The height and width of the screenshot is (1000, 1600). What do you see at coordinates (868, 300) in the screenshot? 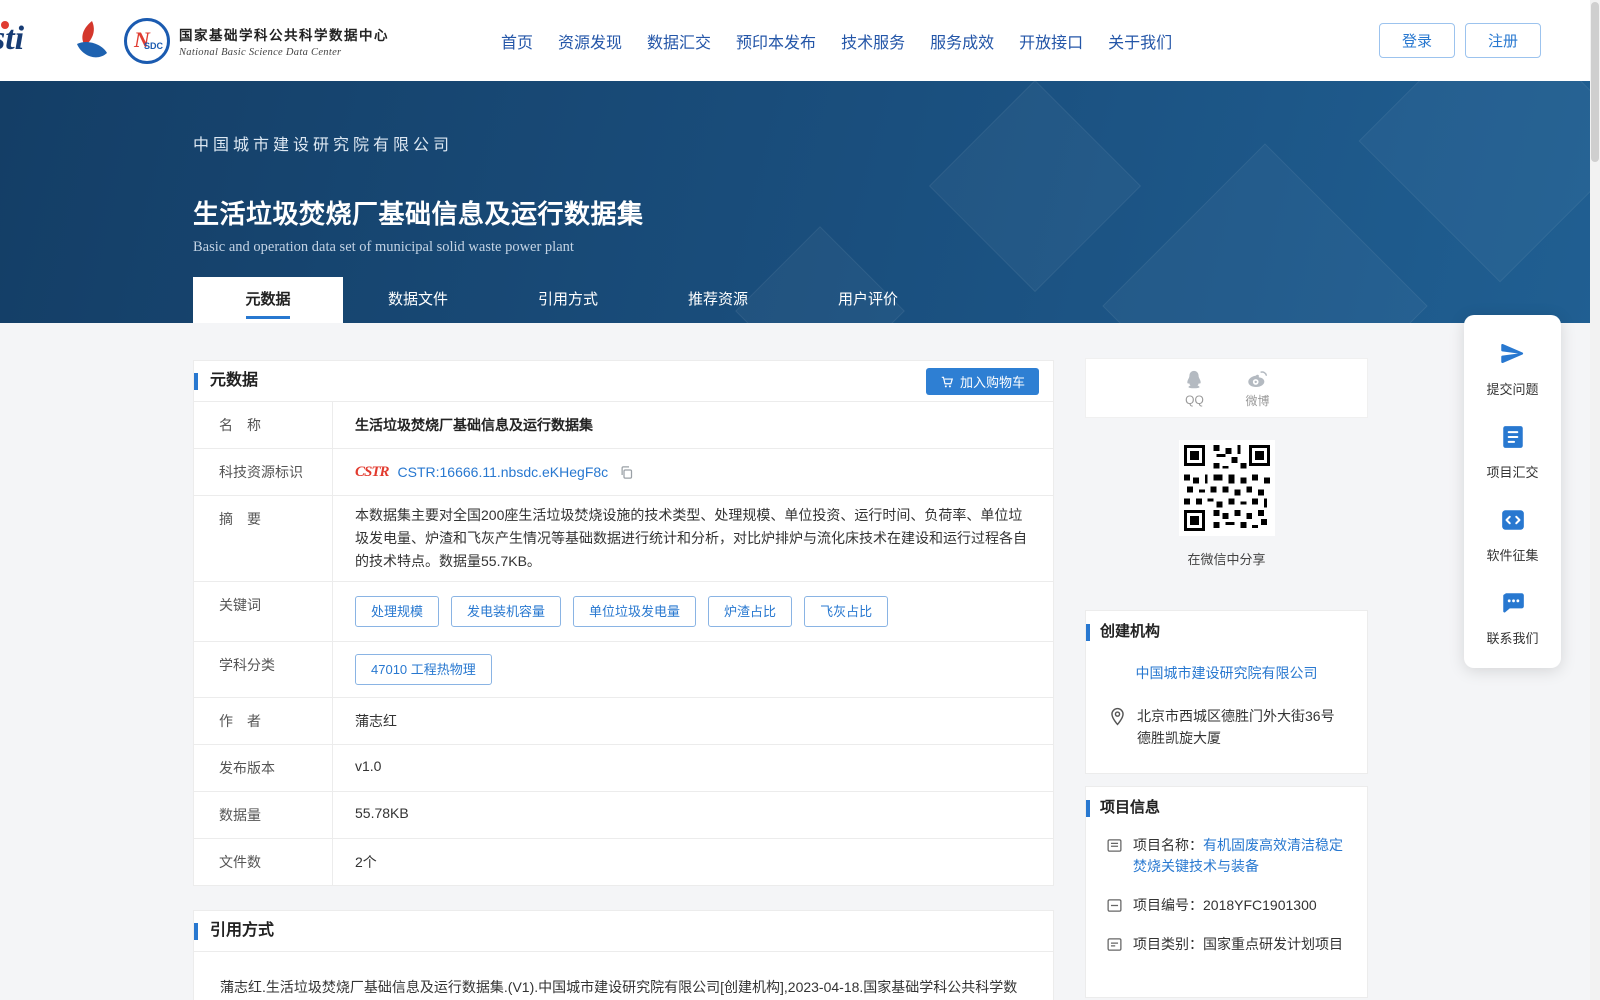
I see `tab-user-reviews: 用户评价` at bounding box center [868, 300].